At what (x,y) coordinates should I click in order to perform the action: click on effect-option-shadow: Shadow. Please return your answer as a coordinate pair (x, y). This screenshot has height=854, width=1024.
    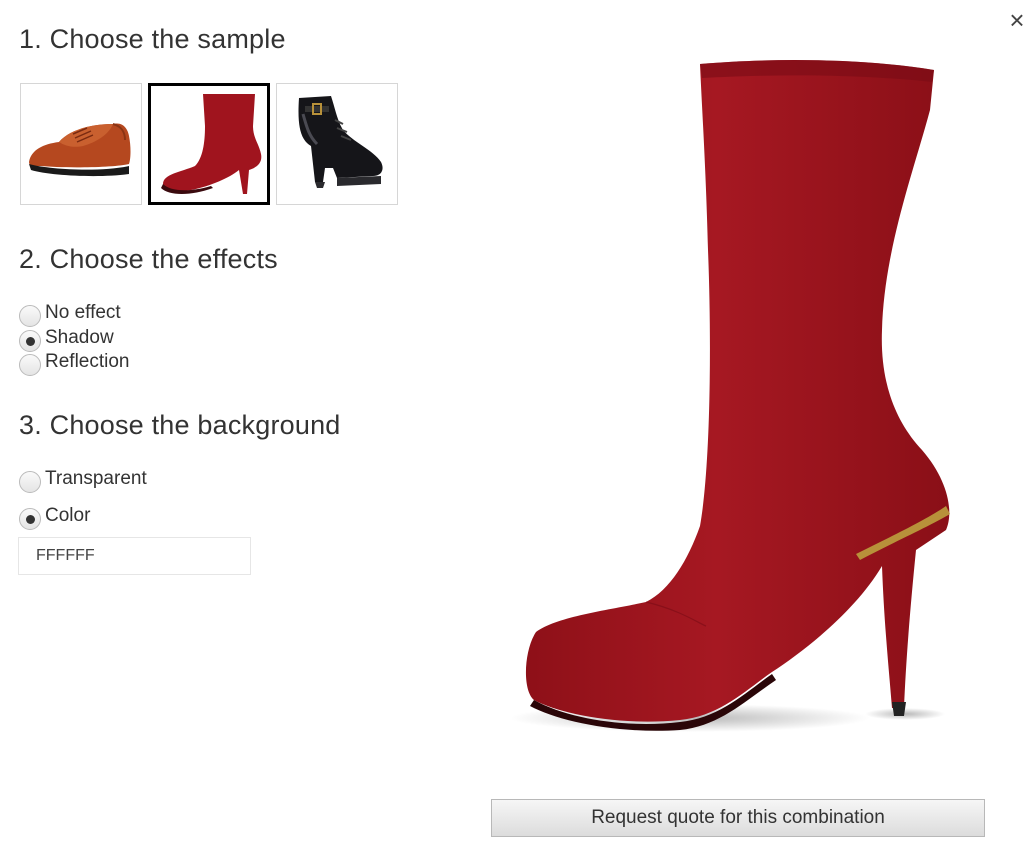
    Looking at the image, I should click on (66, 339).